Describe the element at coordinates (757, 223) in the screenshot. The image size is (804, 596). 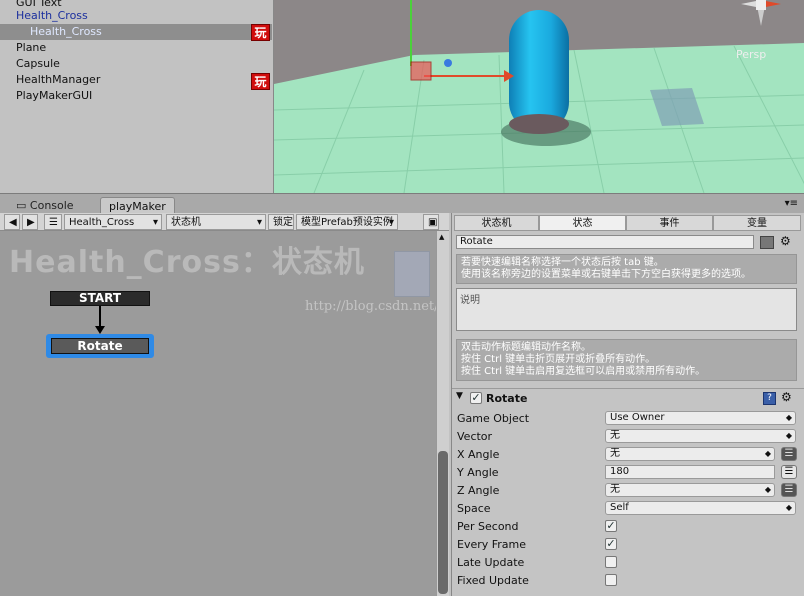
I see `tab-variables: 变量` at that location.